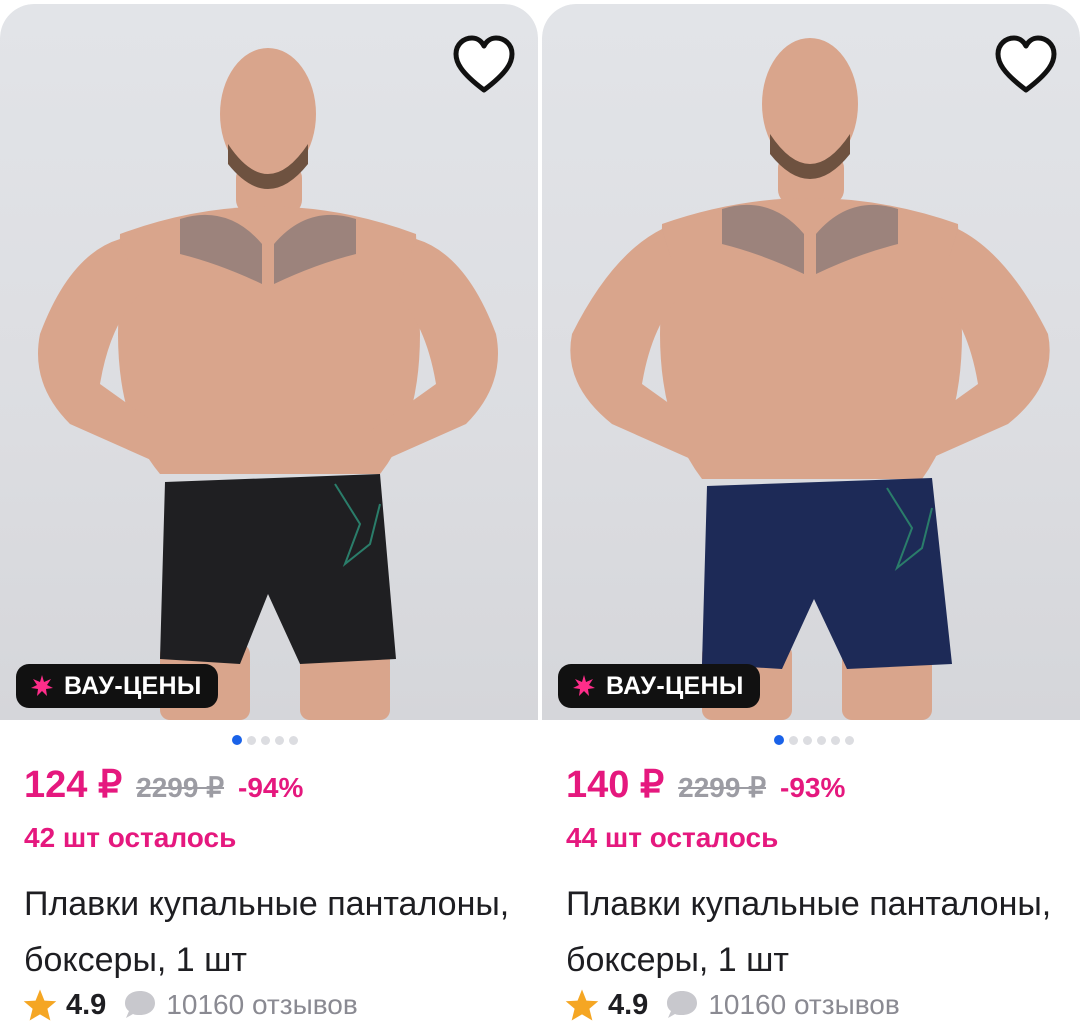 Image resolution: width=1080 pixels, height=1028 pixels. What do you see at coordinates (672, 837) in the screenshot?
I see `stock-left: 44 шт осталось` at bounding box center [672, 837].